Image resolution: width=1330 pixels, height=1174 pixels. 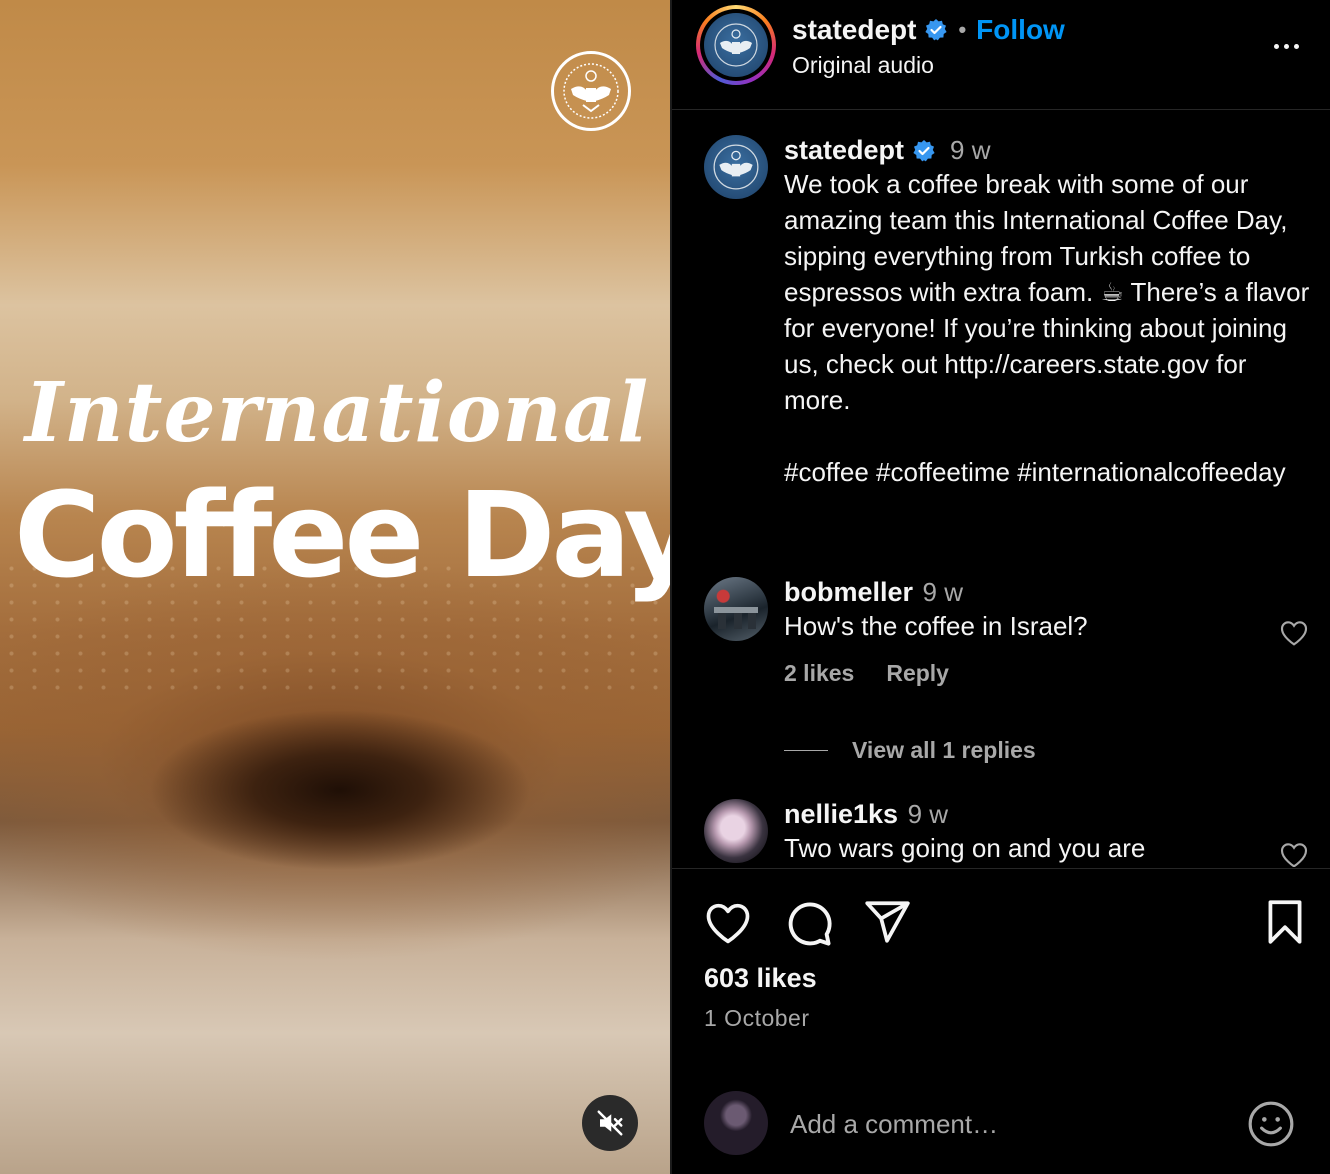 What do you see at coordinates (970, 150) in the screenshot?
I see `caption-time: 9 w` at bounding box center [970, 150].